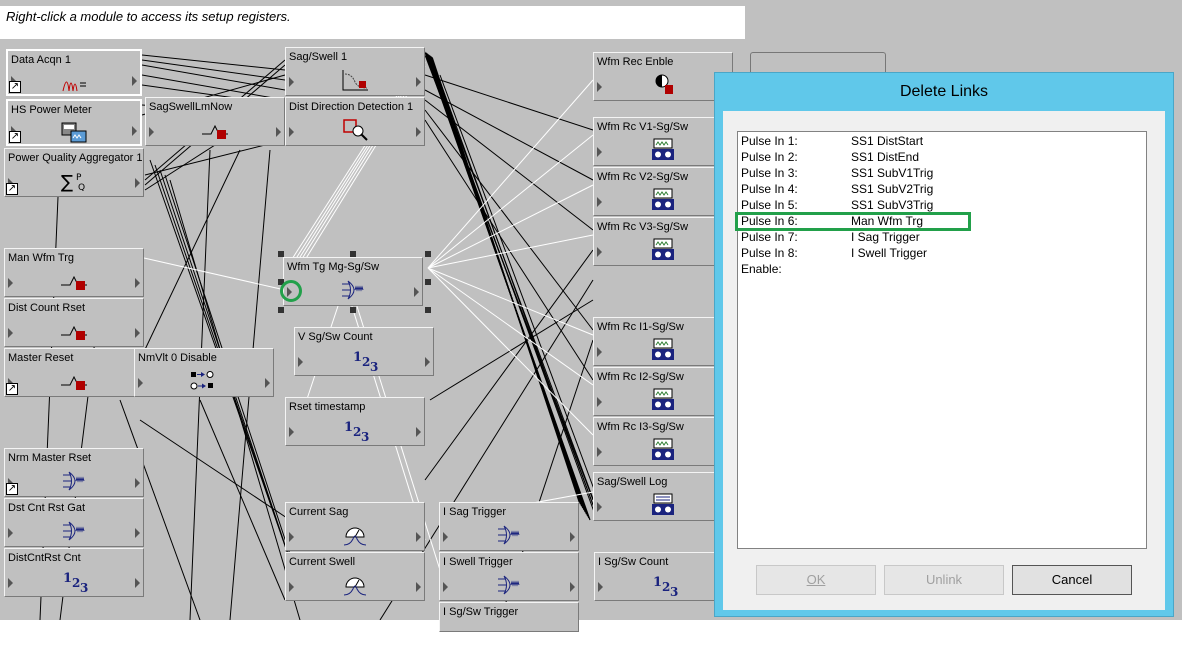 This screenshot has height=648, width=1182. I want to click on module-sag-swell-1: Sag/Swell 1, so click(355, 71).